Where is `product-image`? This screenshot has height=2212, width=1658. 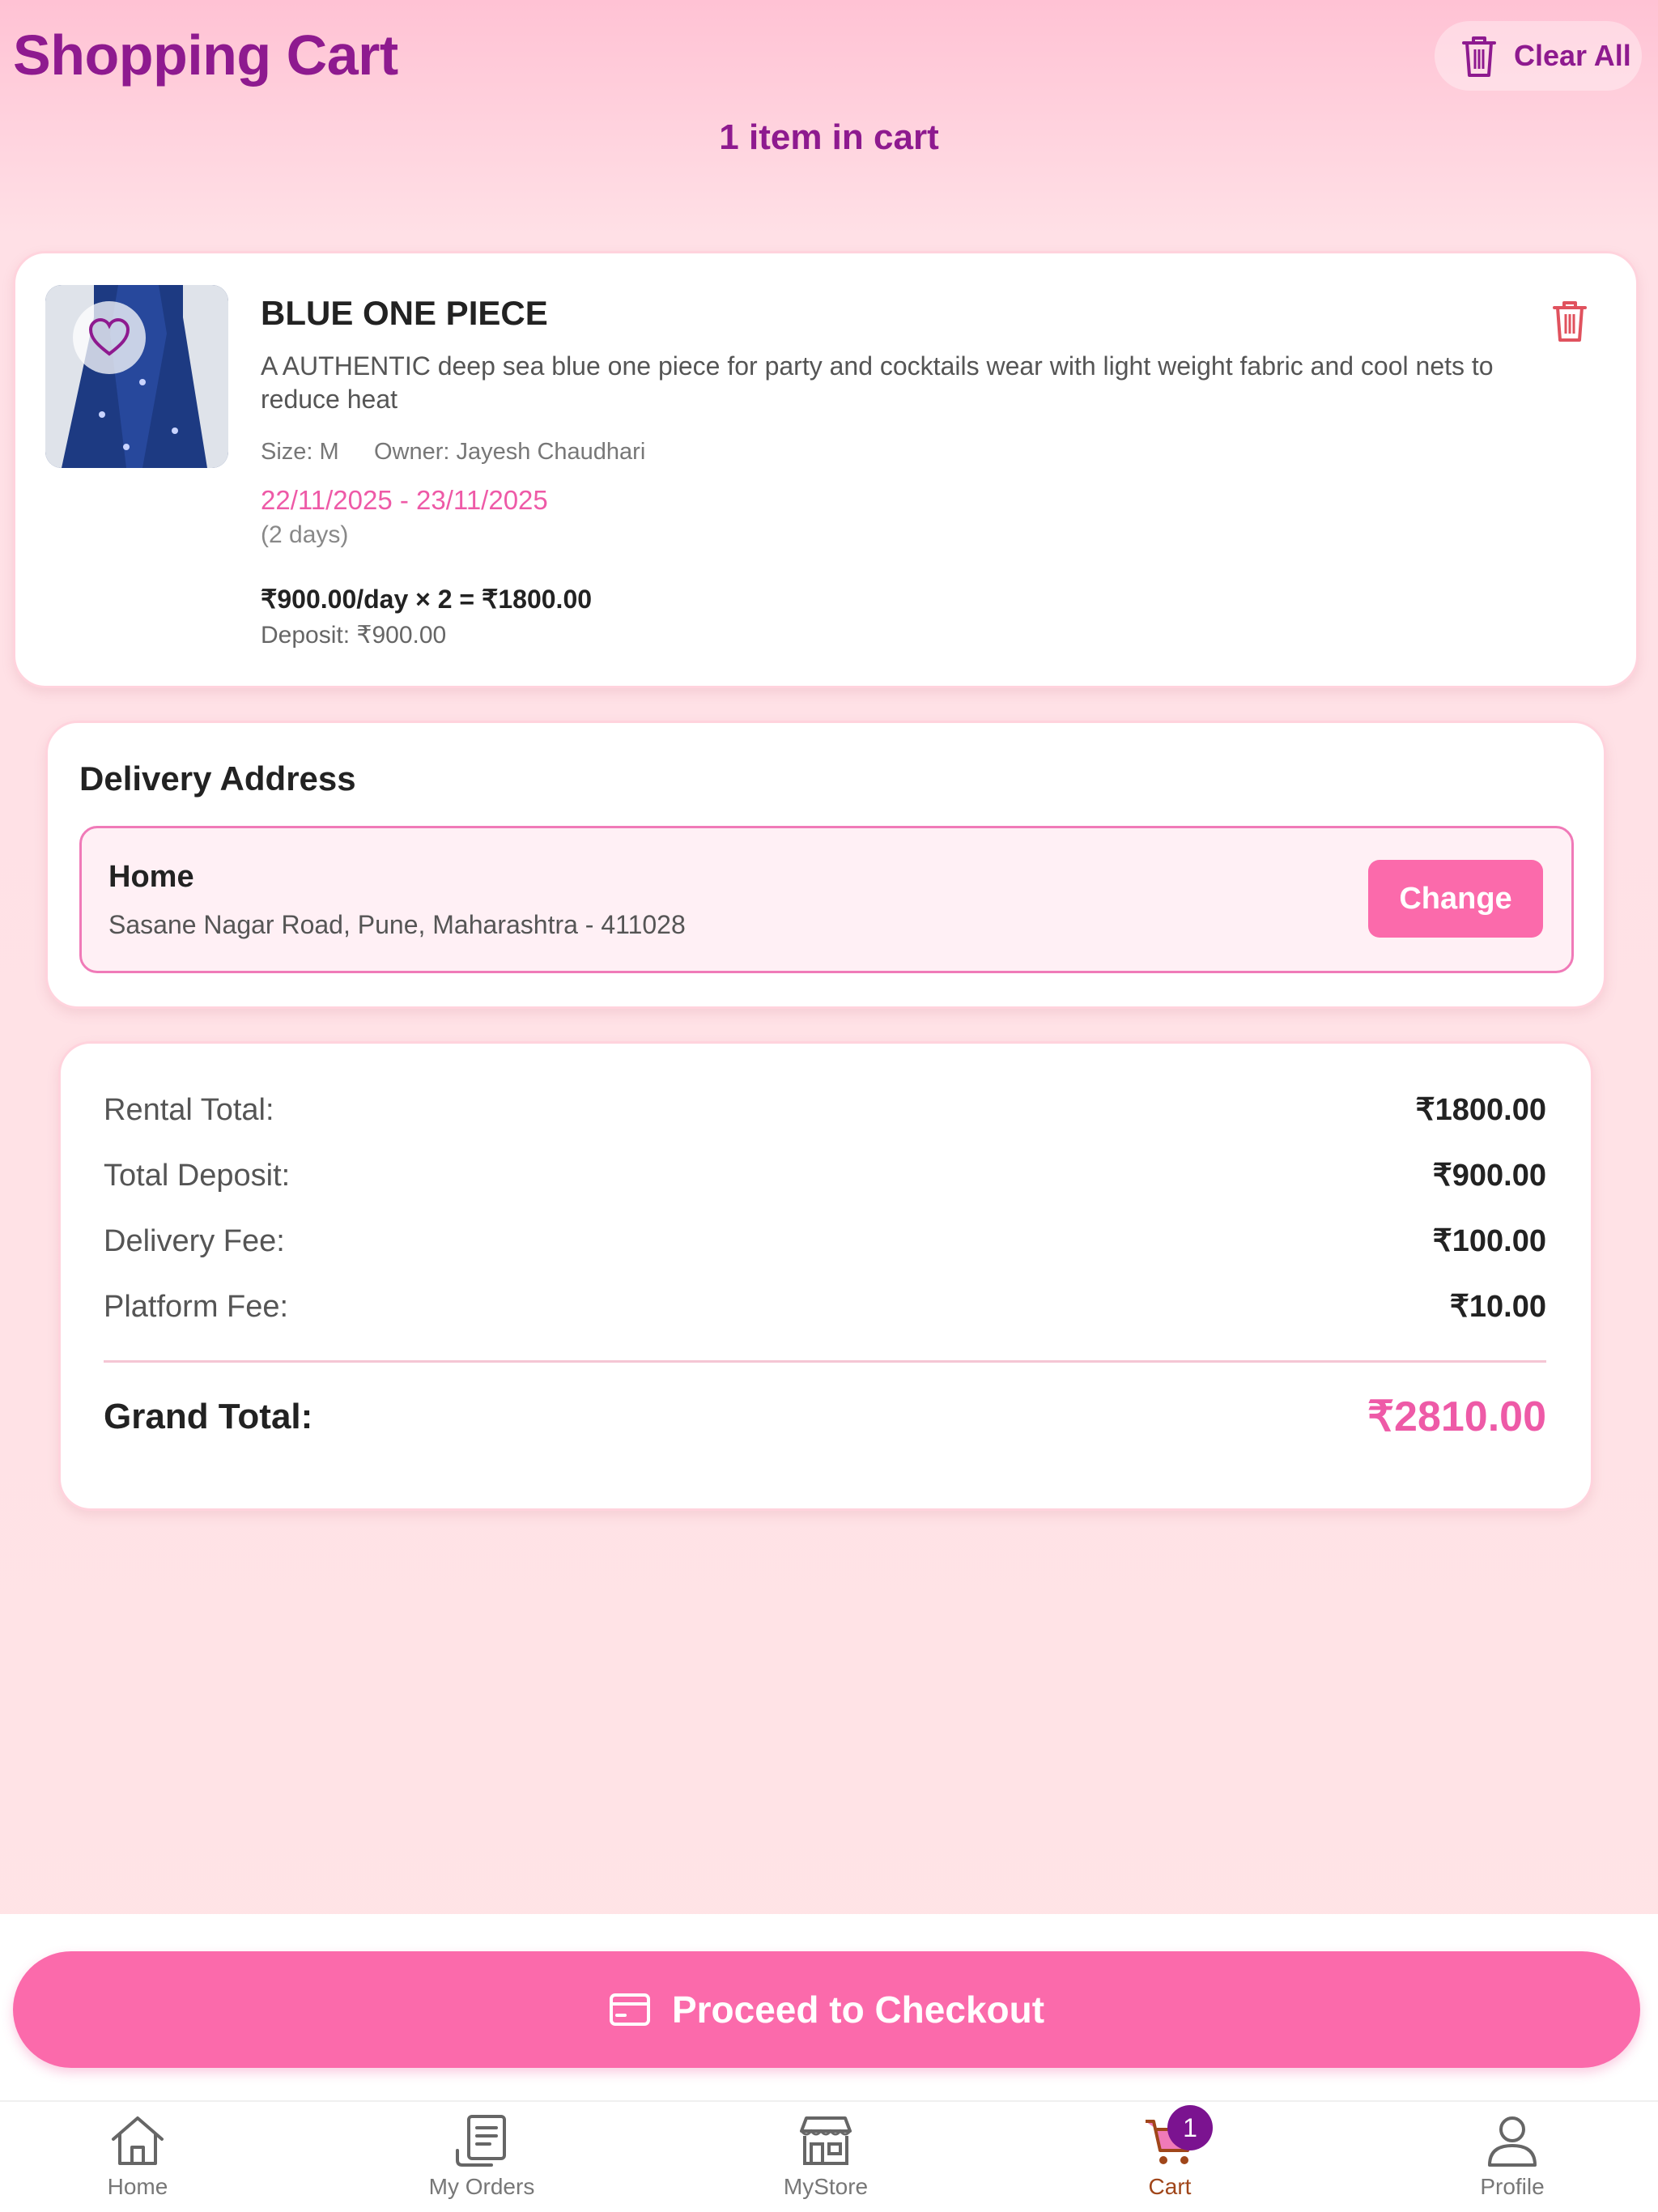 product-image is located at coordinates (136, 377).